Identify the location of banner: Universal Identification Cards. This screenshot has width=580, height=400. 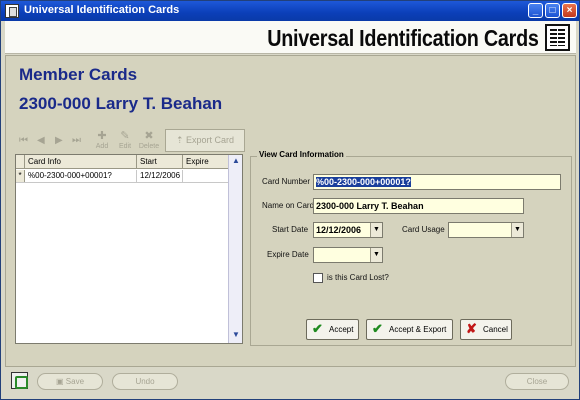
(290, 37).